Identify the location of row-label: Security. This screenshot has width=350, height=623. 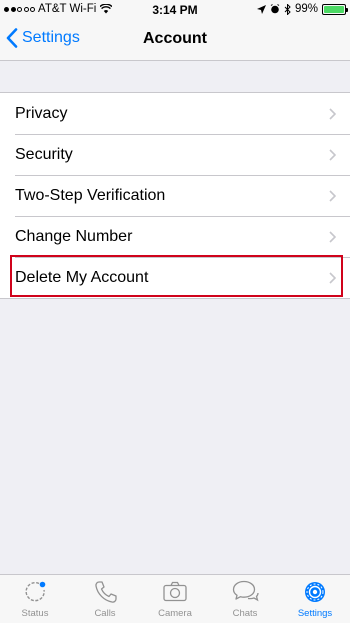
(44, 154).